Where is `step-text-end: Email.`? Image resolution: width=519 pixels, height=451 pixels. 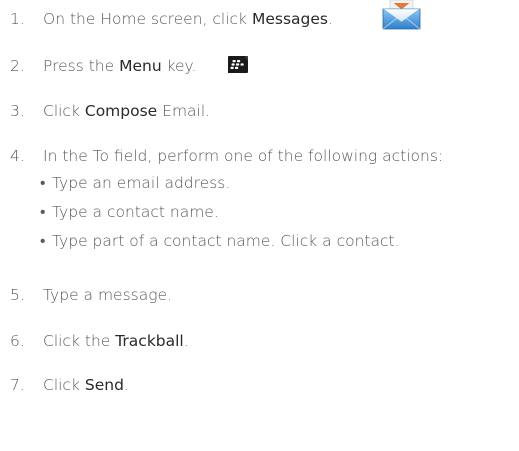
step-text-end: Email. is located at coordinates (184, 111).